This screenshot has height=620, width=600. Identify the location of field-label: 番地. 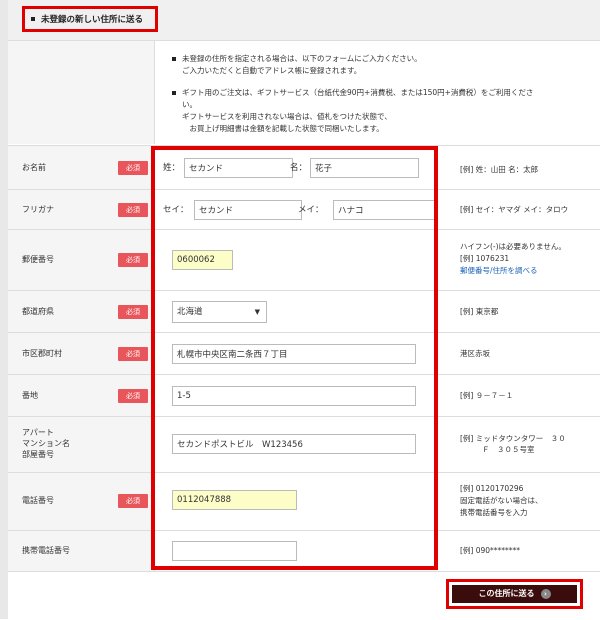
(30, 395).